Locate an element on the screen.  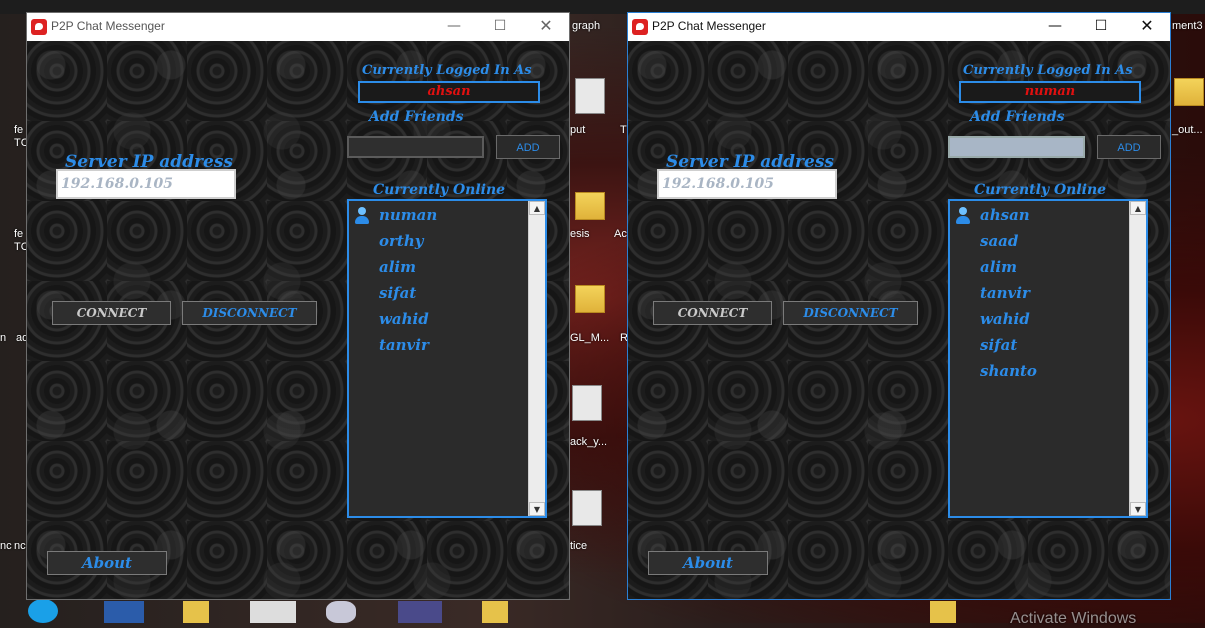
document-icon is located at coordinates (273, 612).